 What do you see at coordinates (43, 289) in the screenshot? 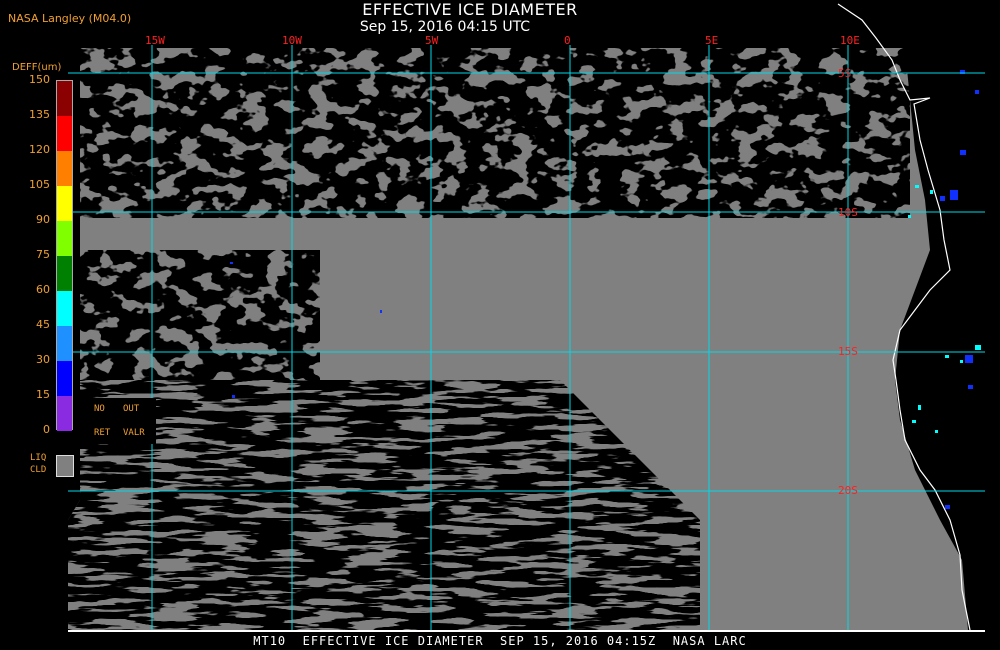
I see `legend-tick-label: 60` at bounding box center [43, 289].